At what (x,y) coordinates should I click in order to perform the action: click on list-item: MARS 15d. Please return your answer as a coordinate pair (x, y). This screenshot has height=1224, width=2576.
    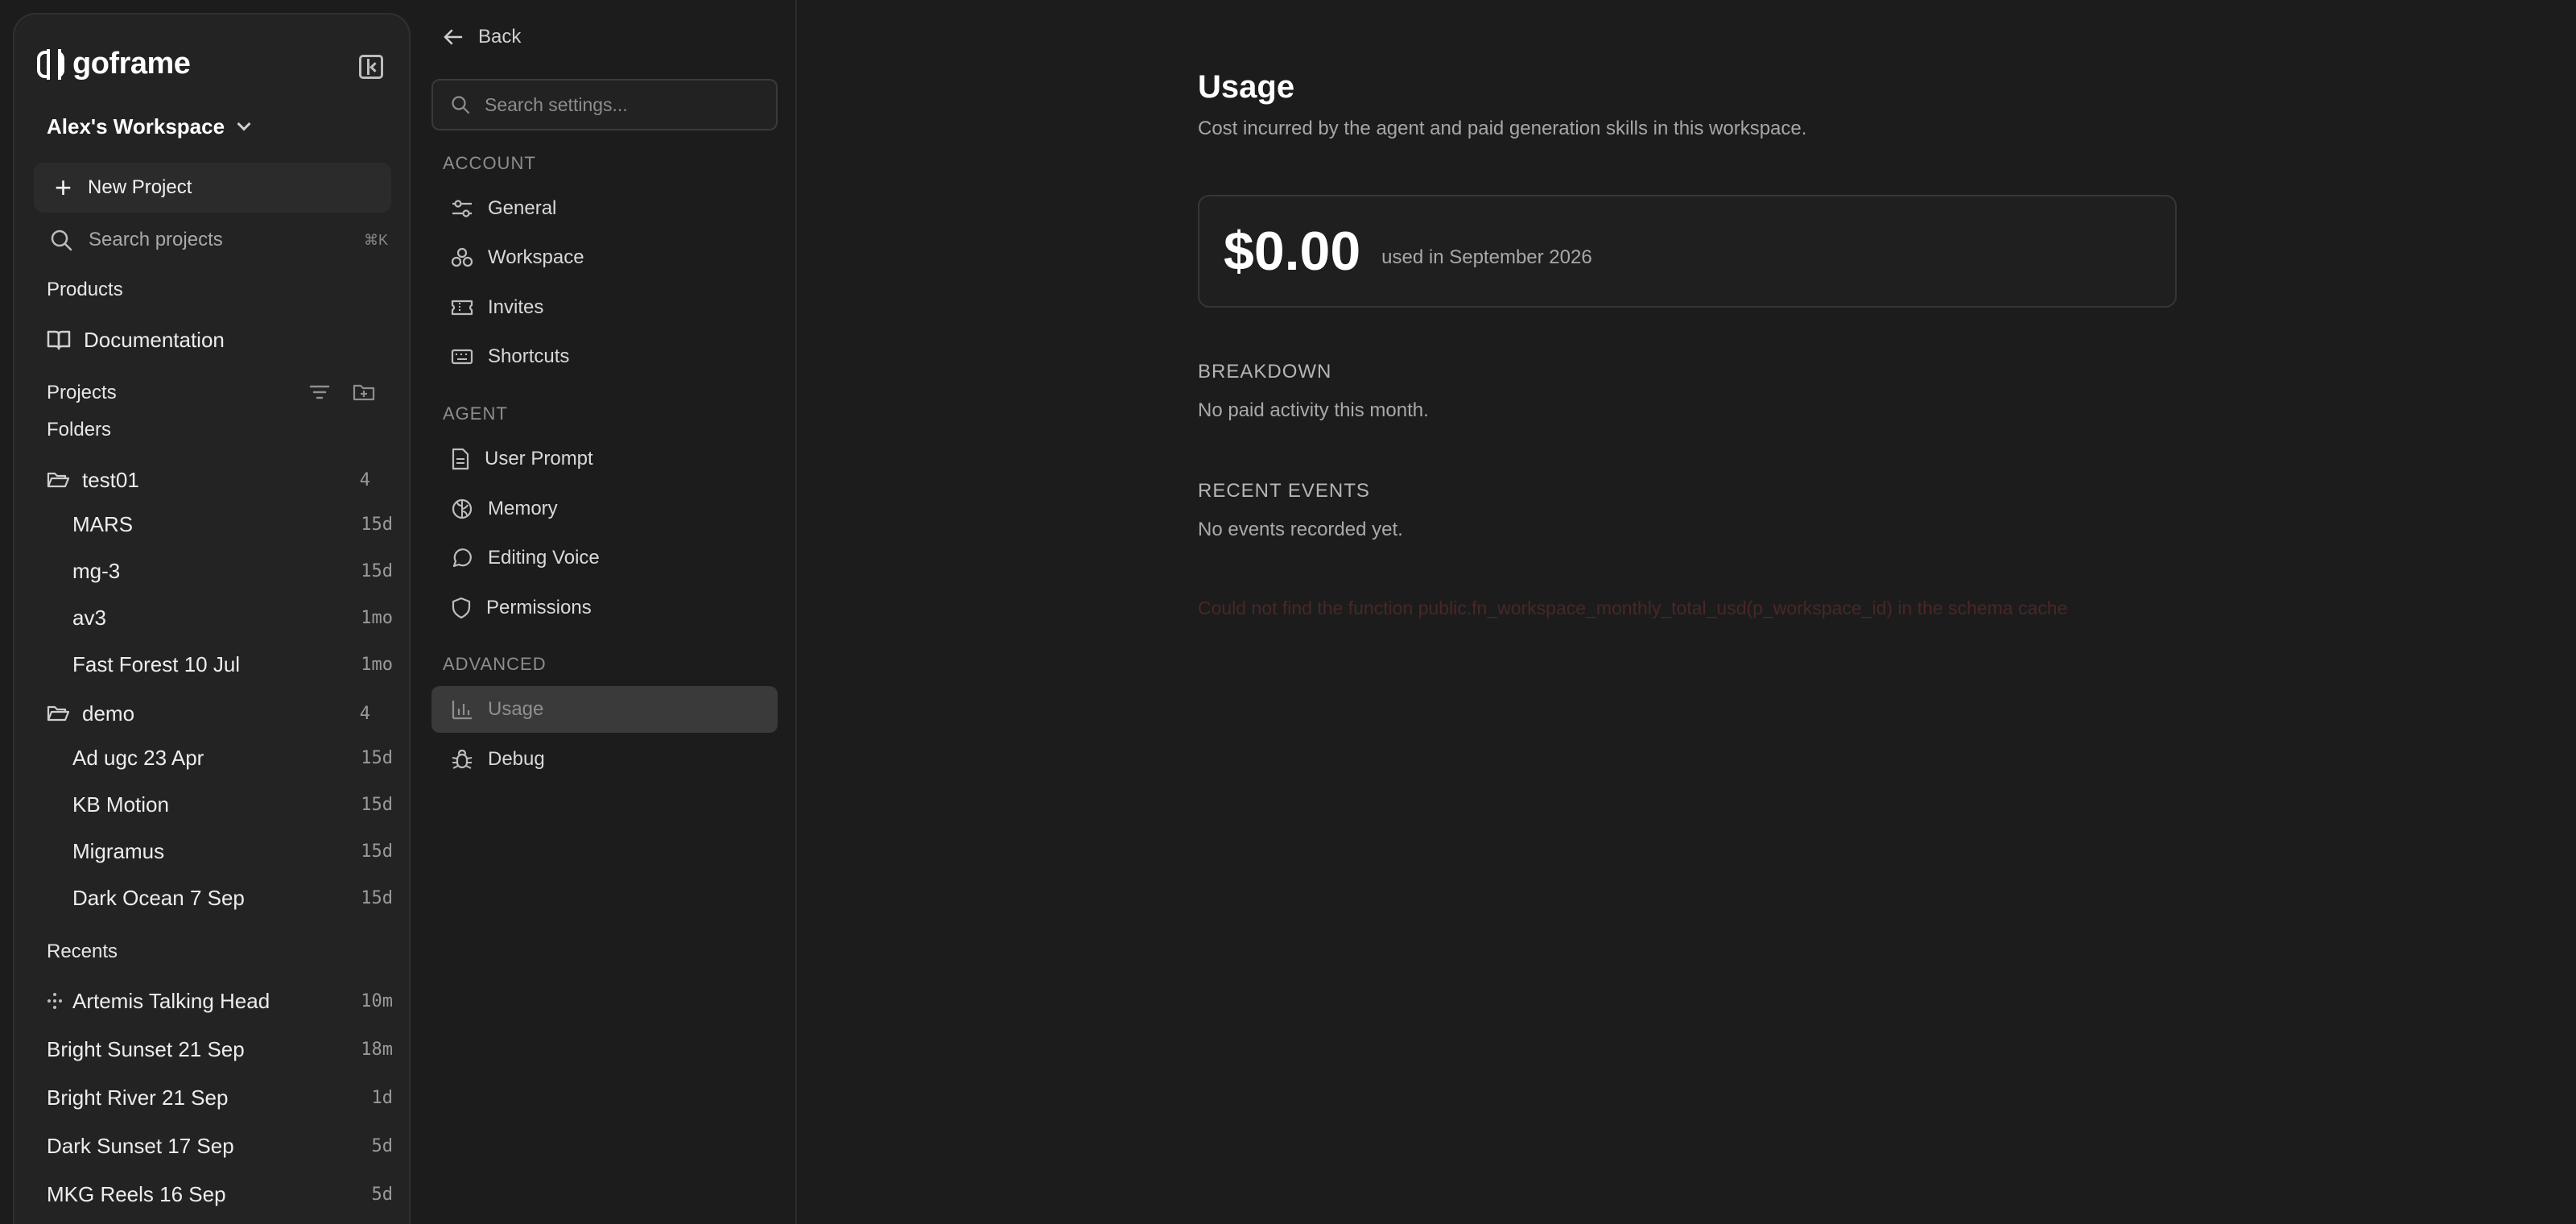
    Looking at the image, I should click on (232, 524).